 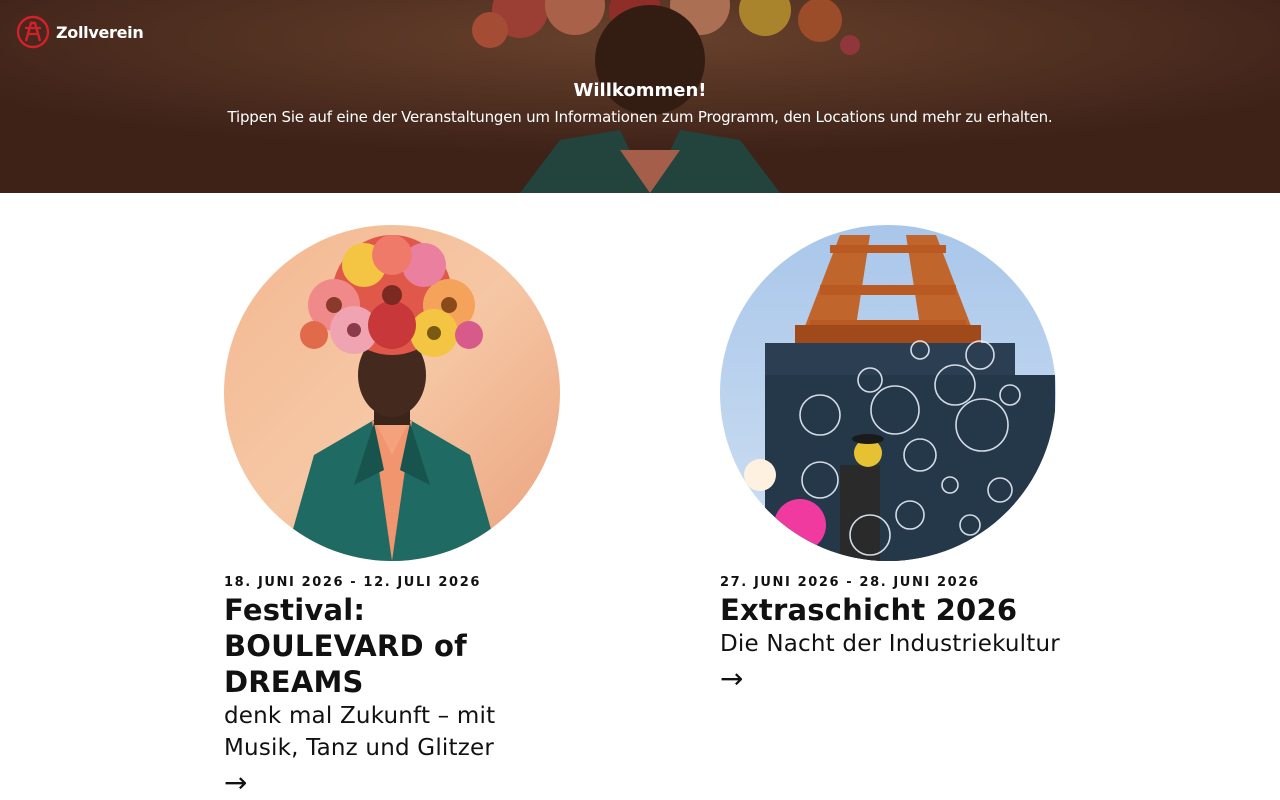 I want to click on event-image-flower-portrait, so click(x=392, y=393).